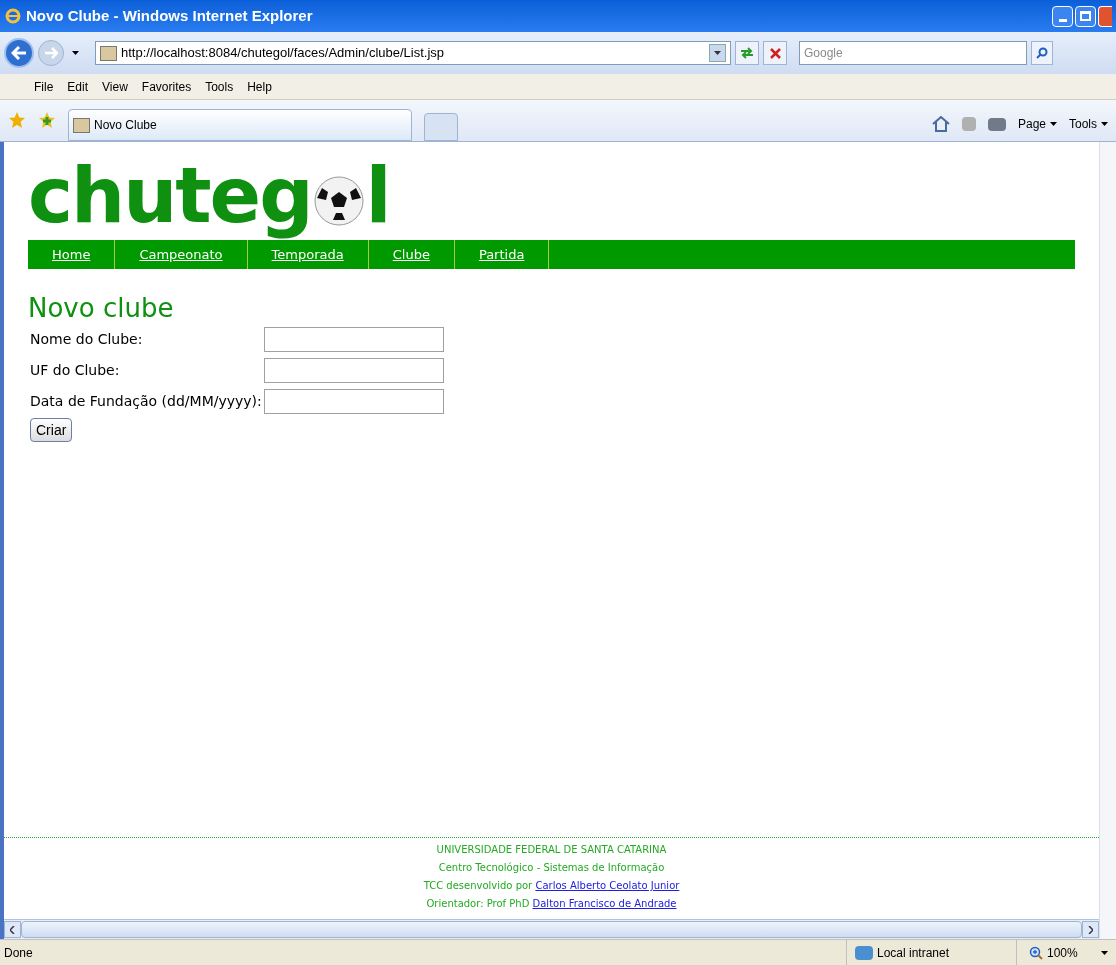 Image resolution: width=1116 pixels, height=965 pixels. What do you see at coordinates (169, 15) in the screenshot?
I see `window-title: Novo Clube - Windows Internet Explorer` at bounding box center [169, 15].